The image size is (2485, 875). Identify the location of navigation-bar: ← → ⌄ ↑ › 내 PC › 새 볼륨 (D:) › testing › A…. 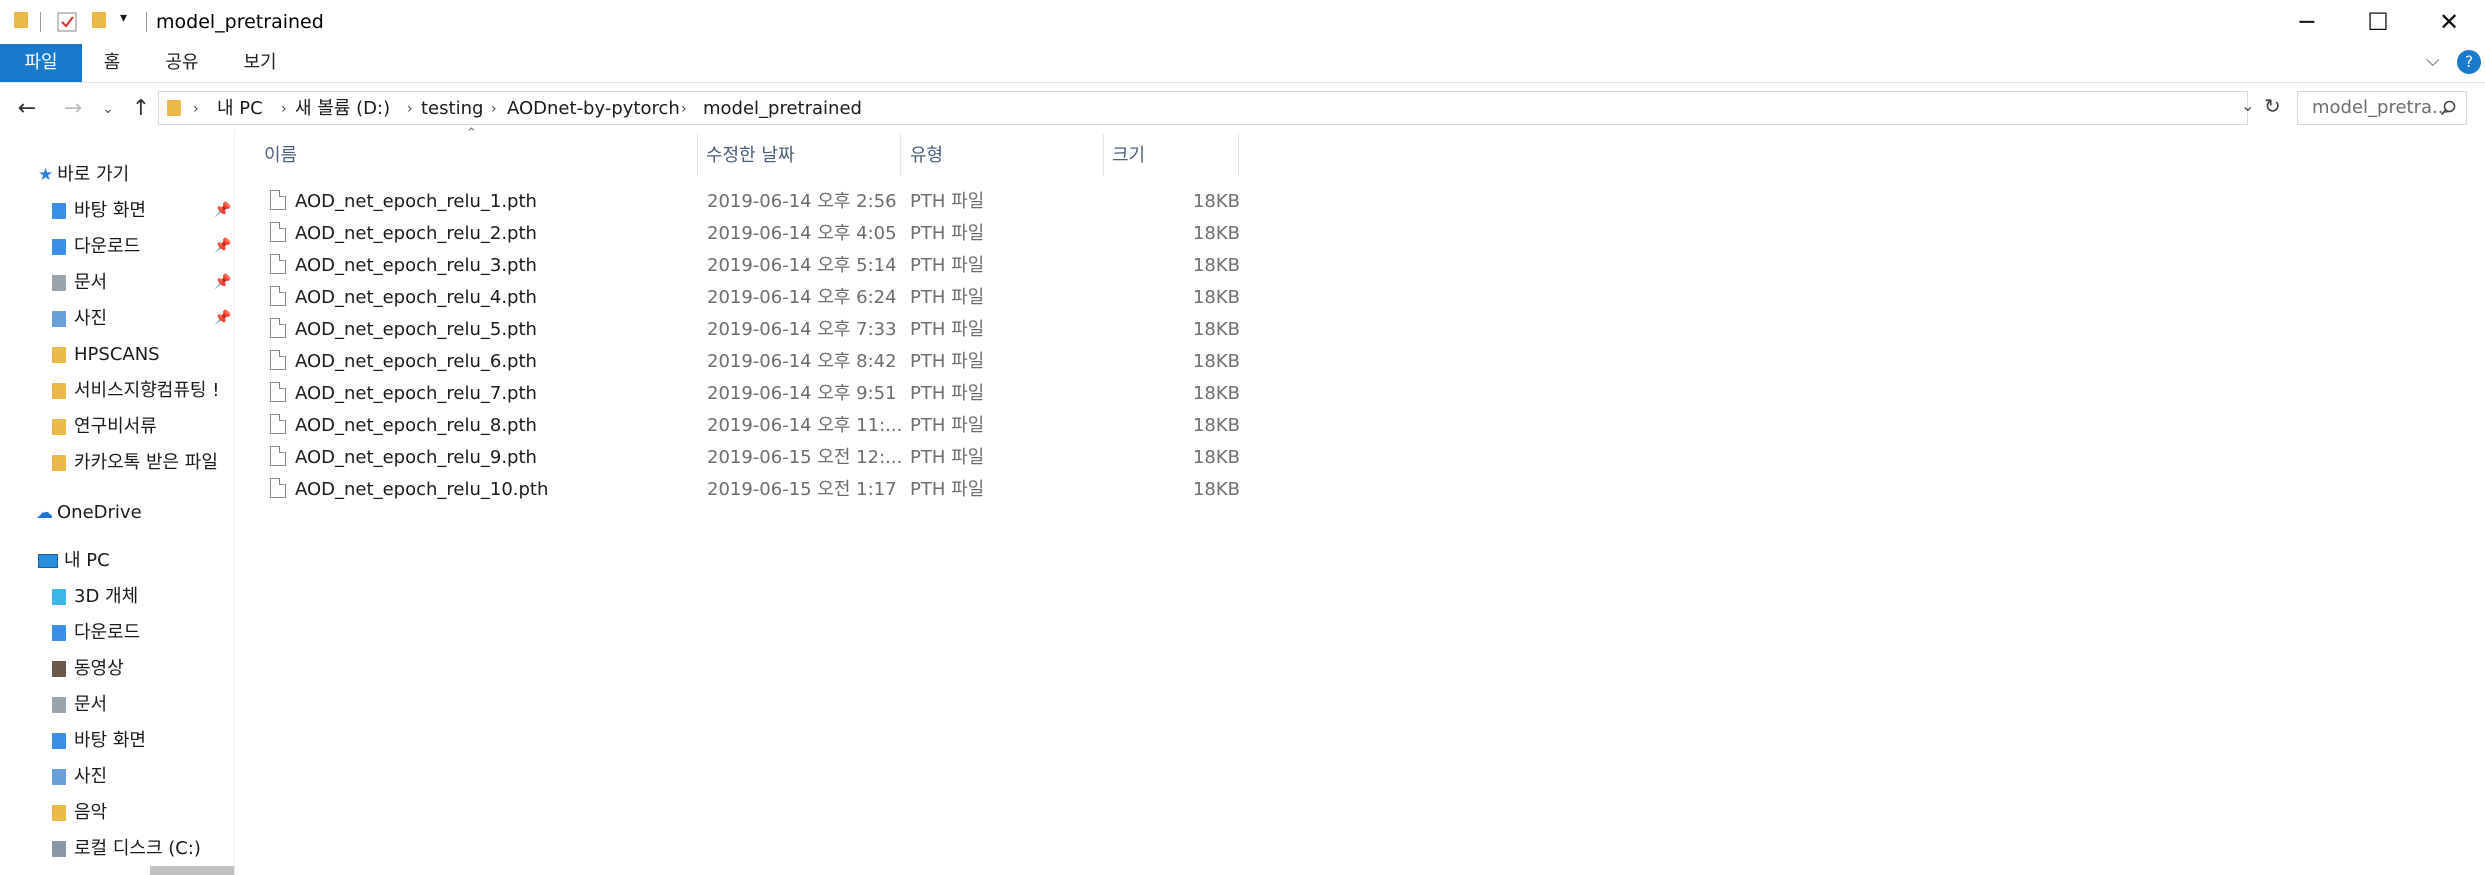
(1242, 109).